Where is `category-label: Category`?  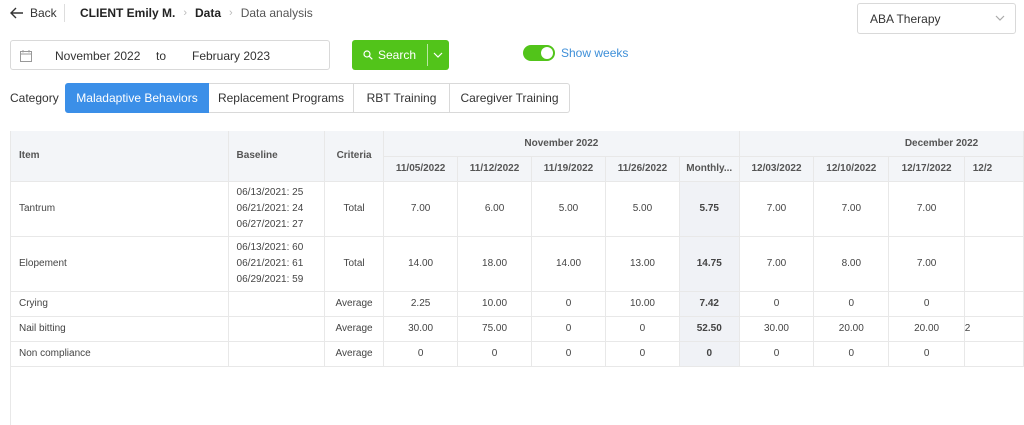
category-label: Category is located at coordinates (34, 98).